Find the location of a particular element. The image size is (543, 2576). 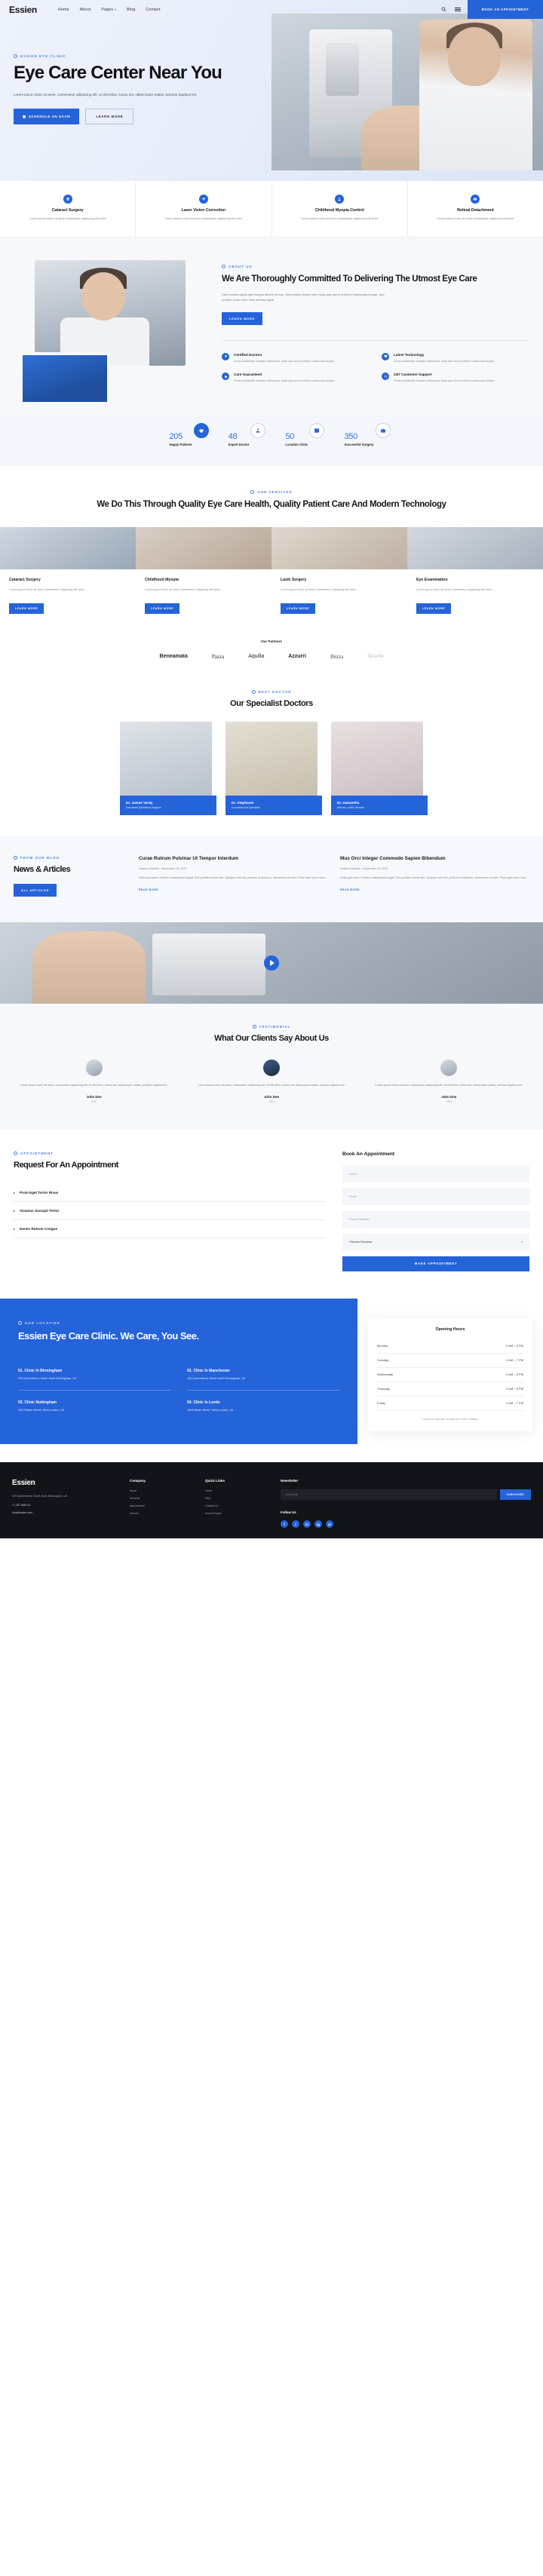

make-appointment-button: MAKE APPOINTMENT is located at coordinates (435, 1263).